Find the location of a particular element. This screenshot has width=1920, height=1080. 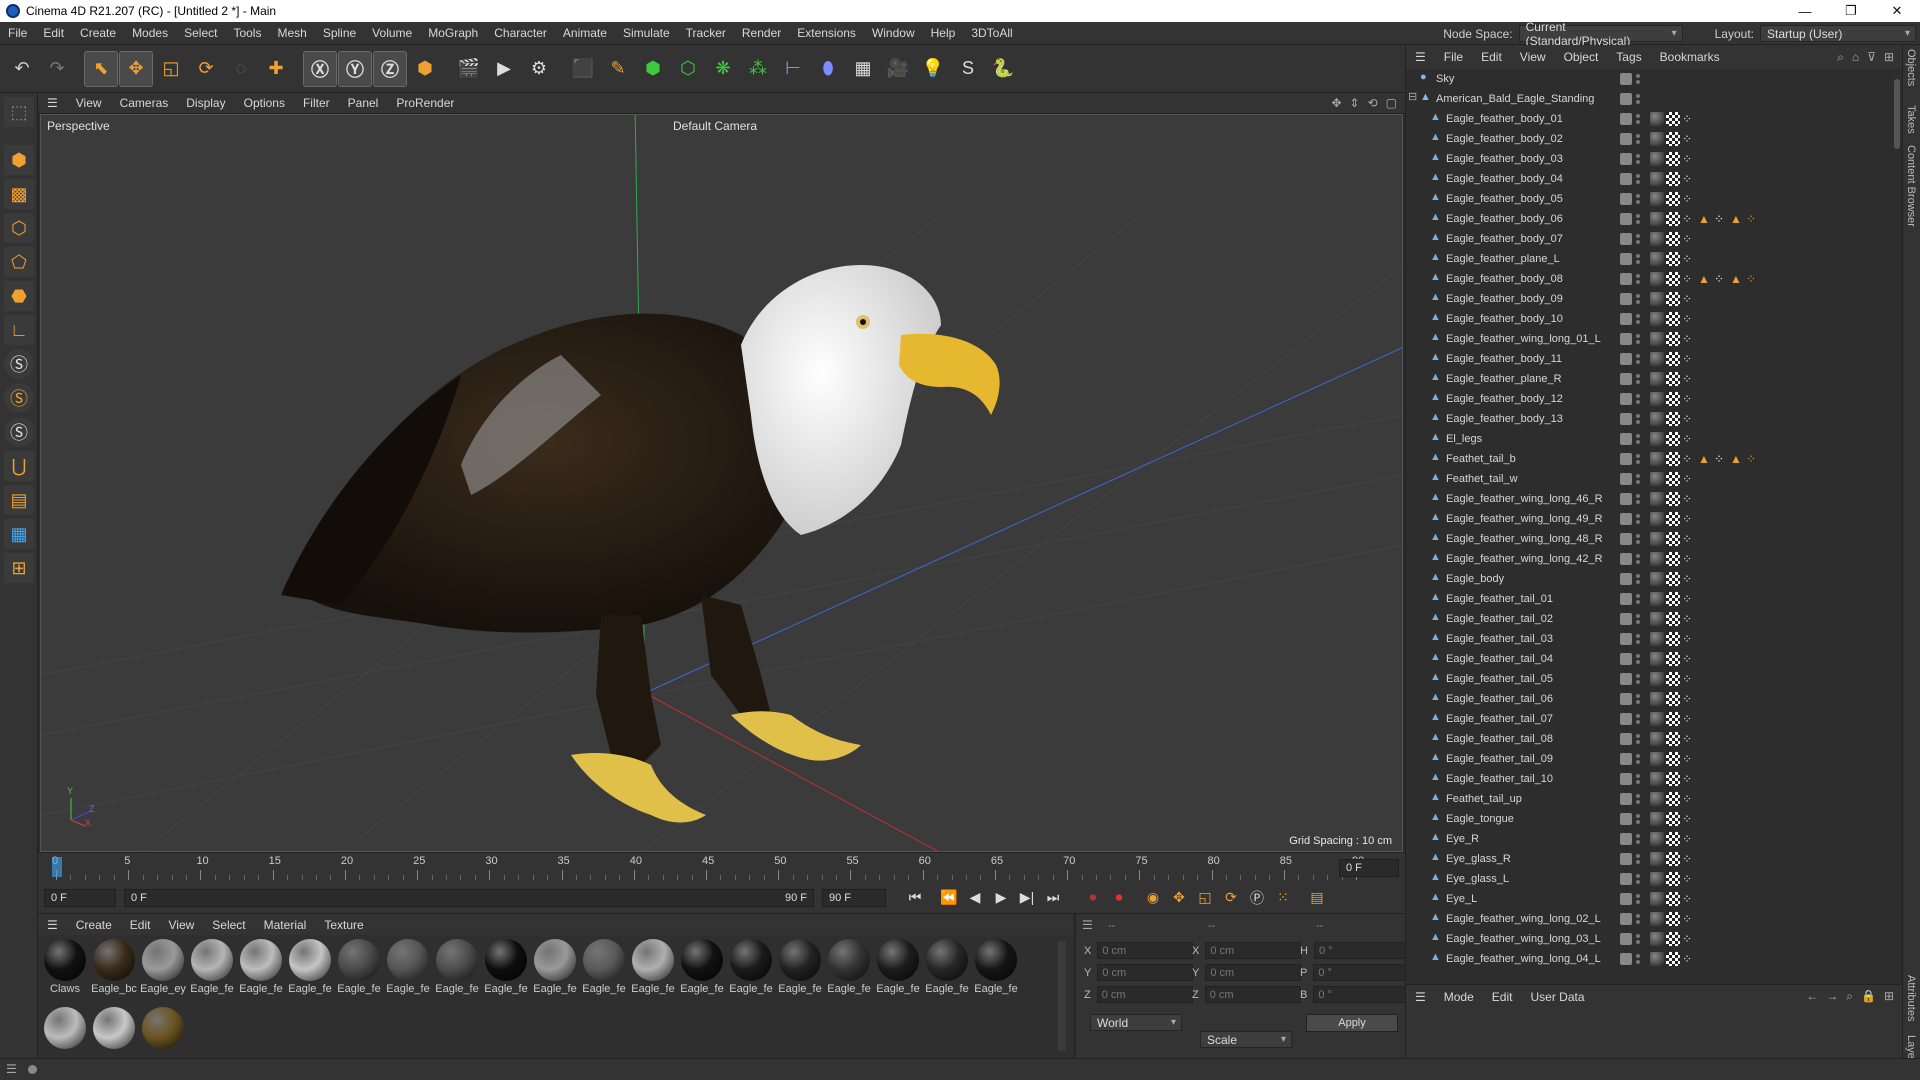

extrude-icon: ⬡ is located at coordinates (688, 69).